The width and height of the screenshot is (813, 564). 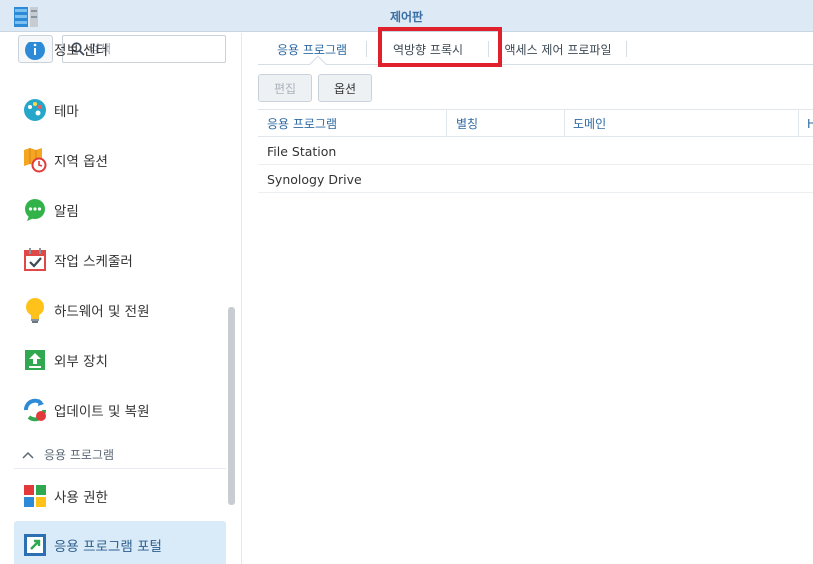 What do you see at coordinates (120, 455) in the screenshot?
I see `section-header-applications: 응용 프로그램` at bounding box center [120, 455].